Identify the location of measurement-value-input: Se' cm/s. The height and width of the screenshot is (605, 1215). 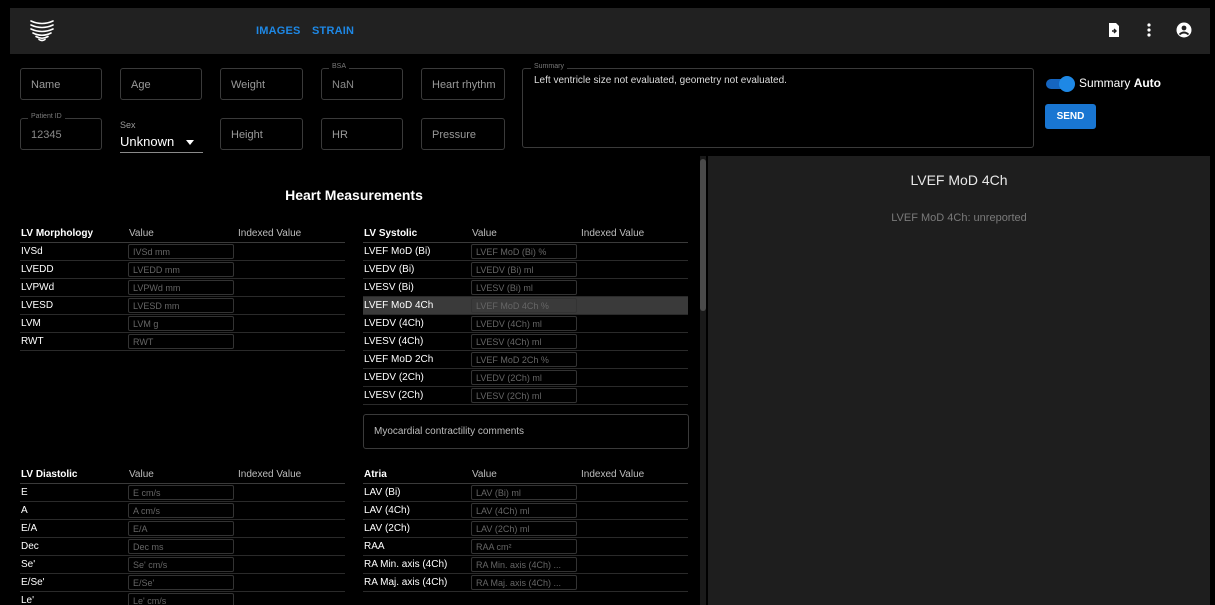
(181, 564).